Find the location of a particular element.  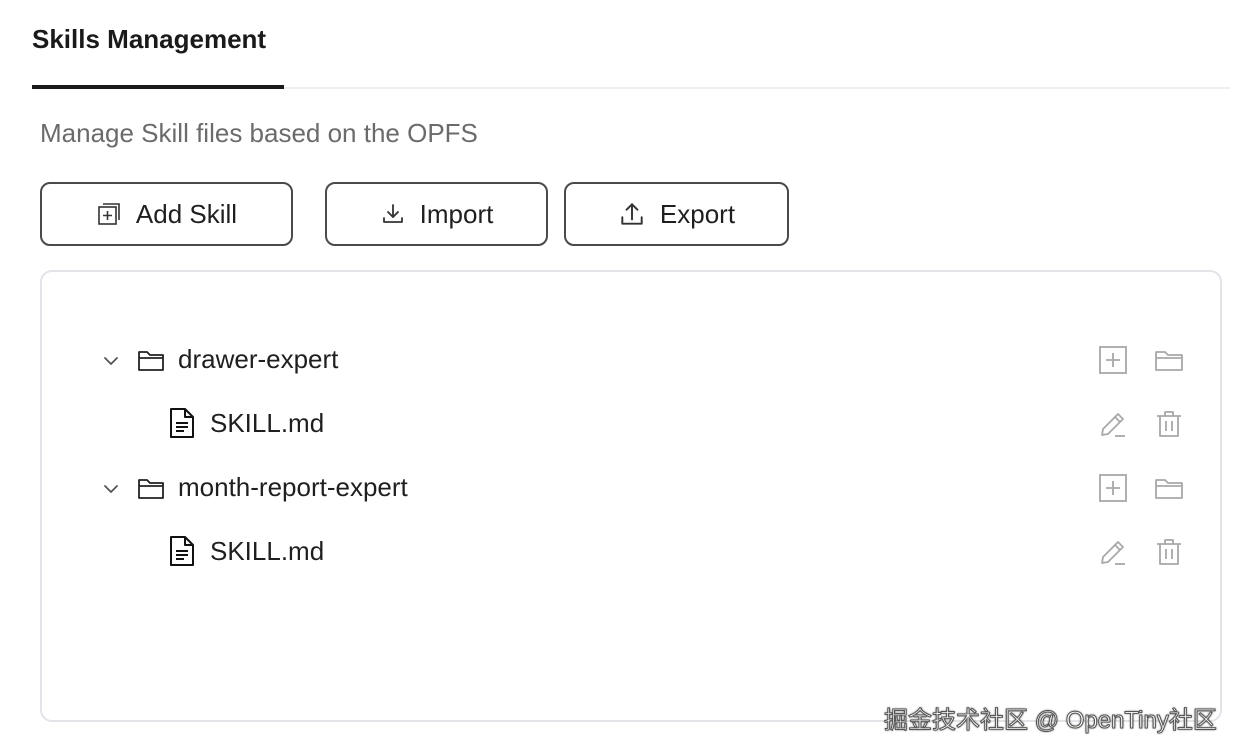

folder-name: drawer-expert is located at coordinates (258, 359).